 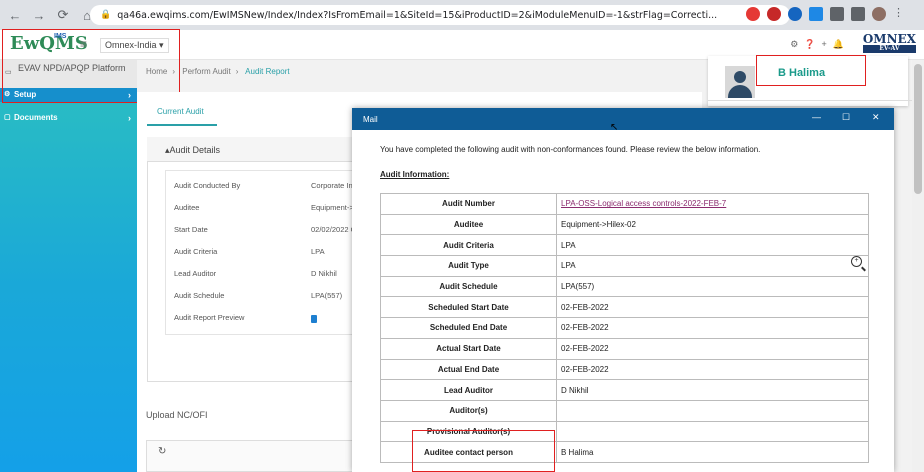 What do you see at coordinates (195, 273) in the screenshot?
I see `detail-label: Lead Auditor` at bounding box center [195, 273].